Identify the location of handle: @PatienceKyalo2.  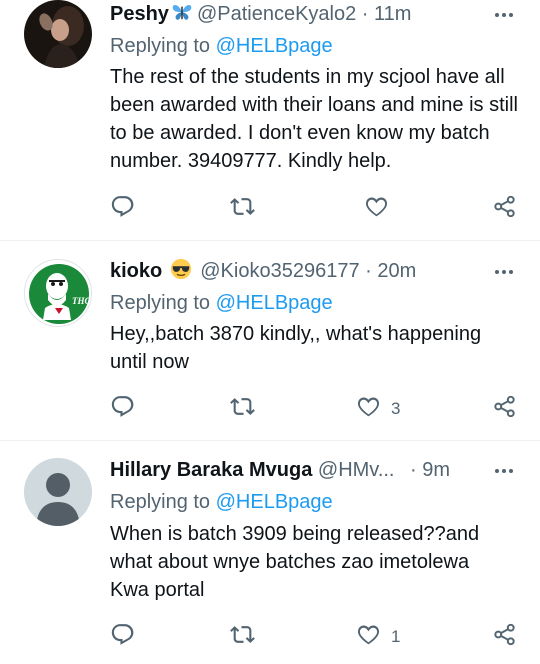
(276, 14).